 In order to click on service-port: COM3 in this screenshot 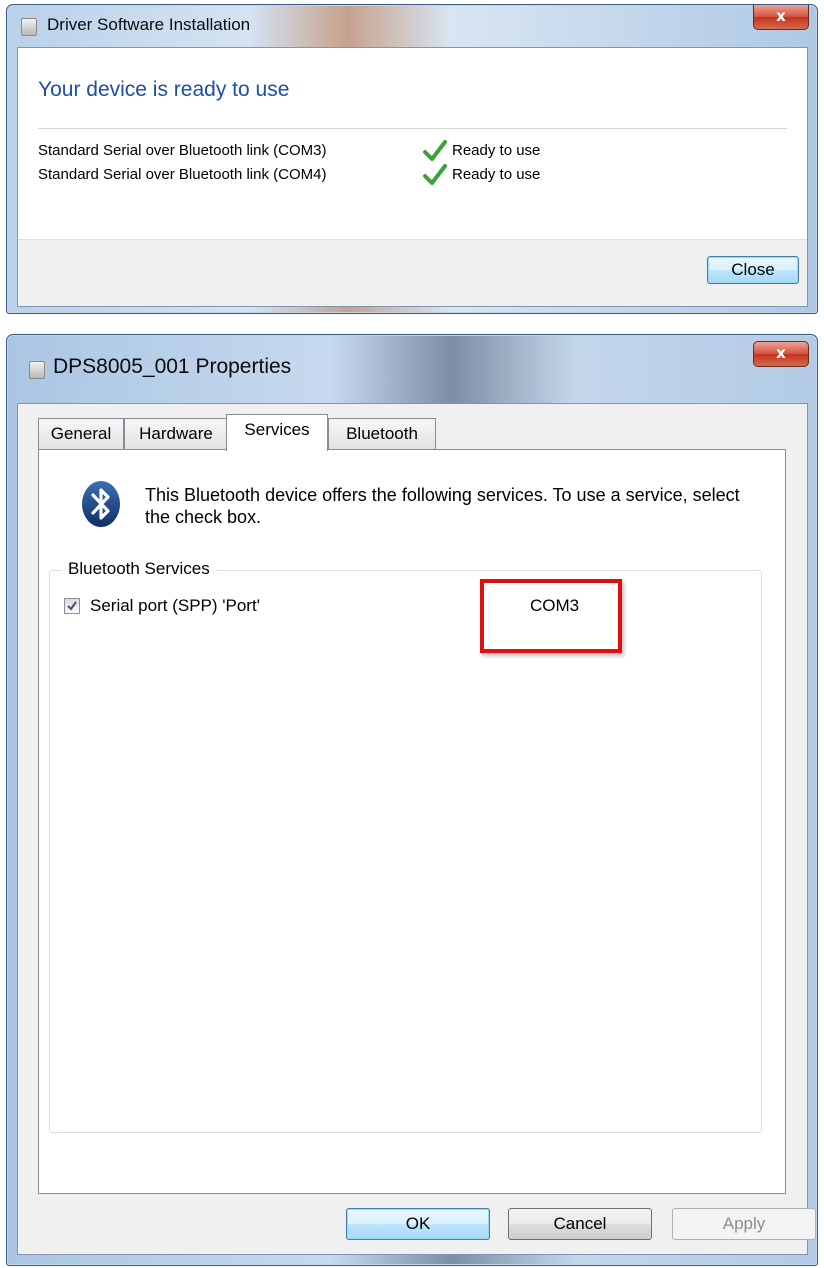, I will do `click(555, 605)`.